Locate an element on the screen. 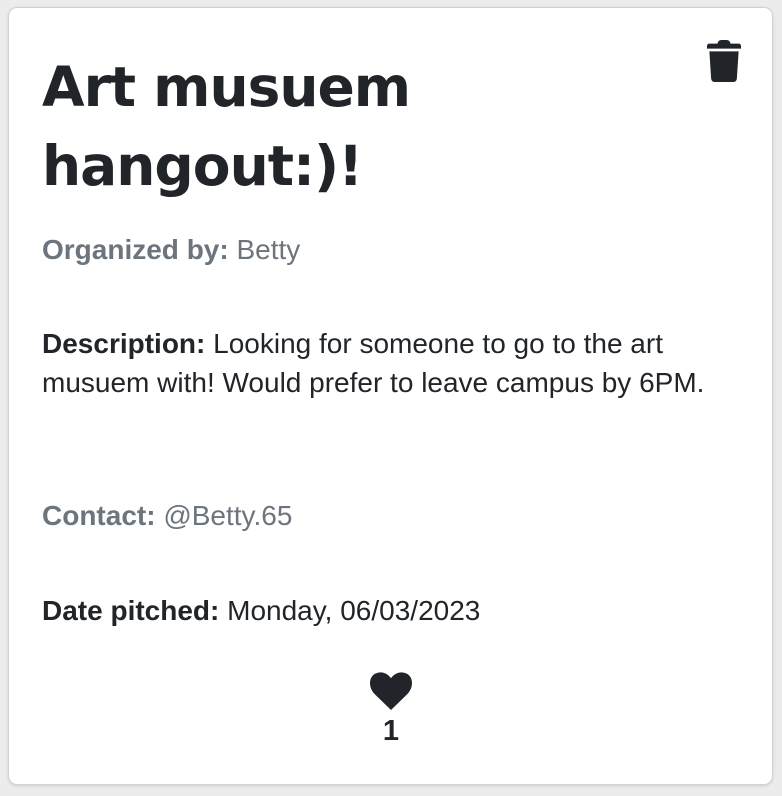 The width and height of the screenshot is (782, 796). date-label: Date pitched: is located at coordinates (131, 610).